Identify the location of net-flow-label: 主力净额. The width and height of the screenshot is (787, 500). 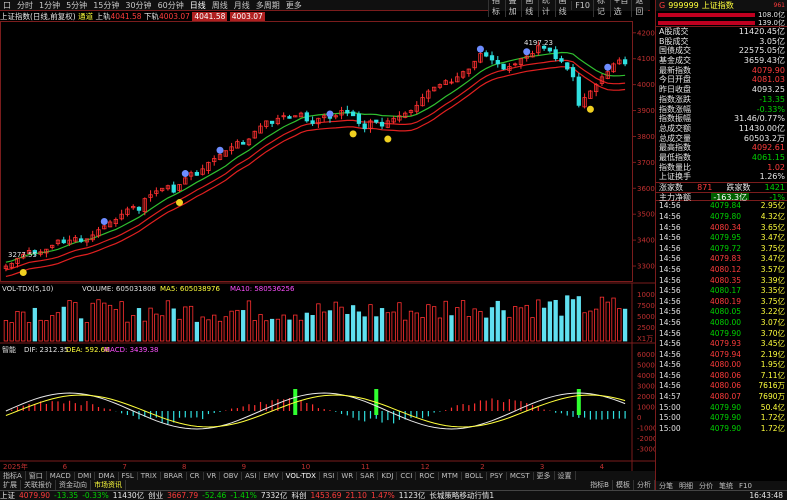
(675, 197).